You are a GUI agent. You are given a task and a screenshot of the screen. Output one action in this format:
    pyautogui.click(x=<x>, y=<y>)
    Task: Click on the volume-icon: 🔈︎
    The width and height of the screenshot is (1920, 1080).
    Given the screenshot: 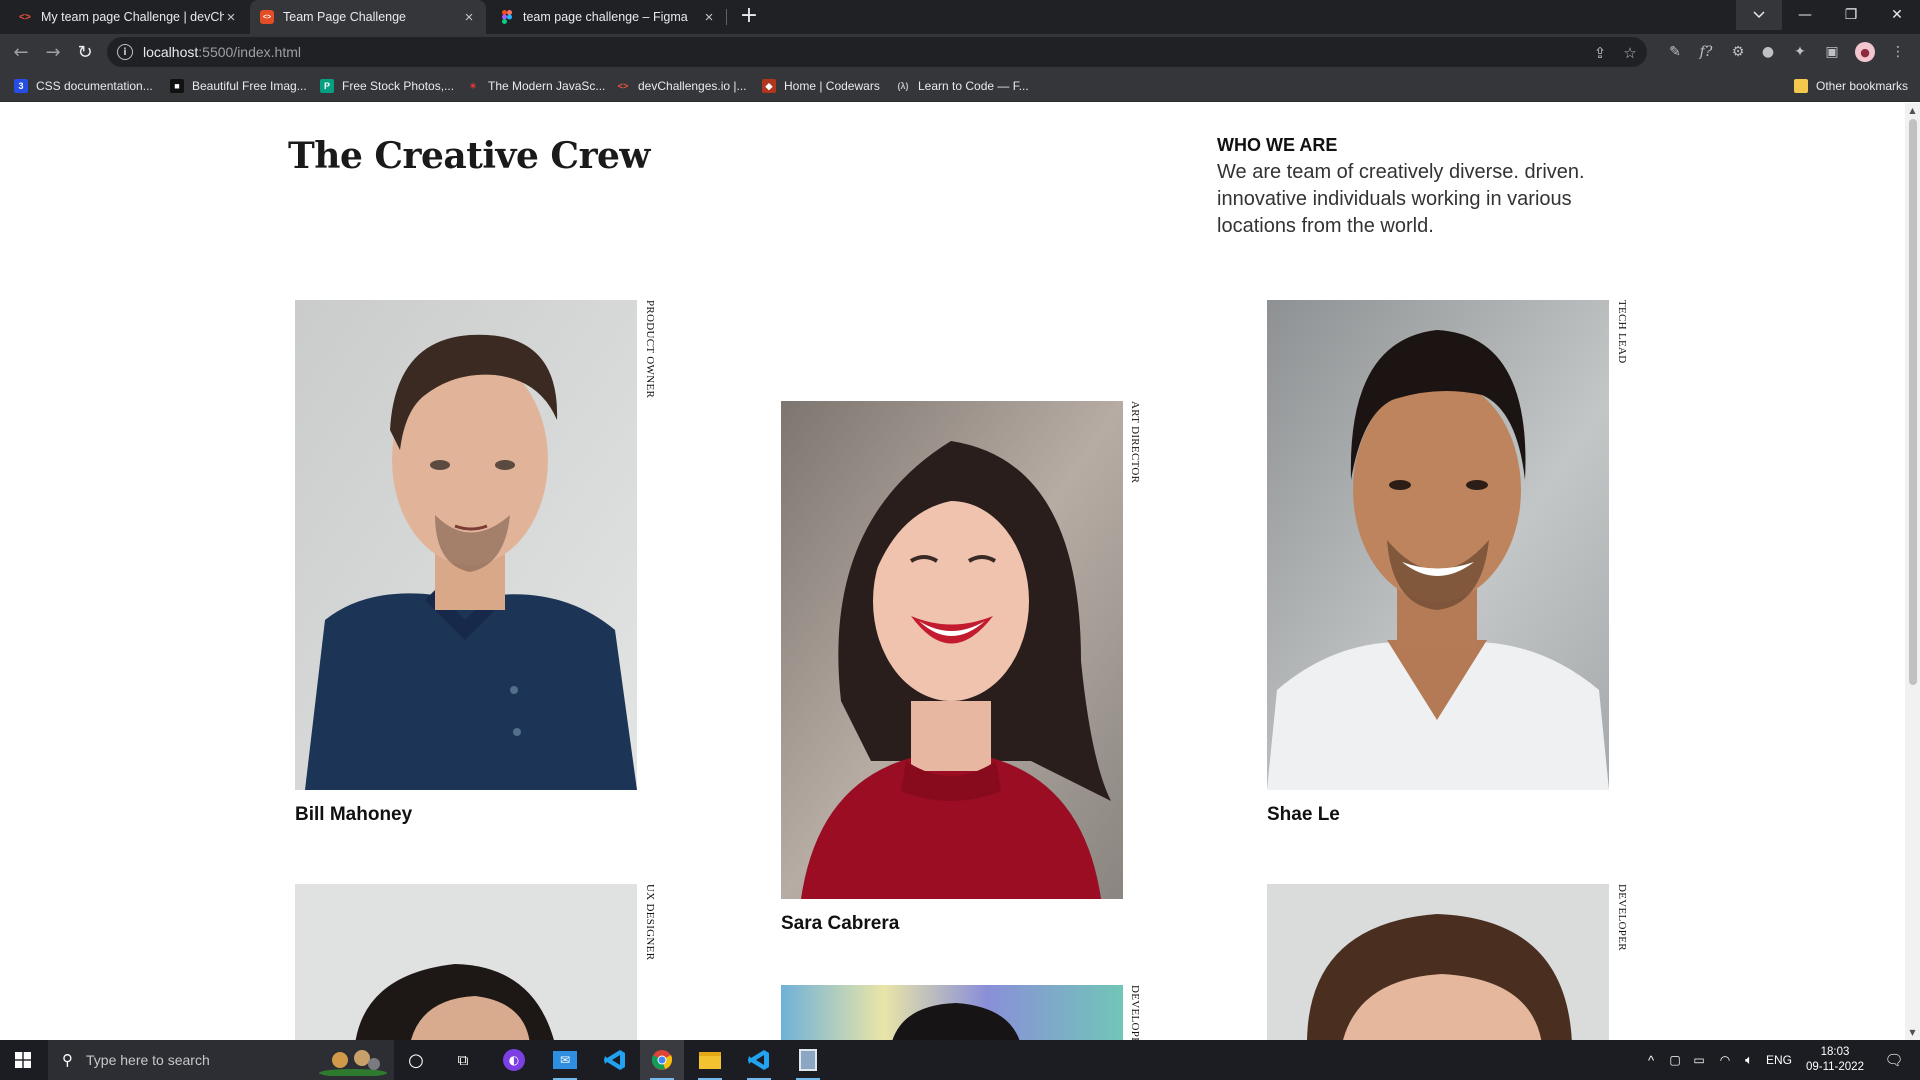 What is the action you would take?
    pyautogui.click(x=1749, y=1060)
    